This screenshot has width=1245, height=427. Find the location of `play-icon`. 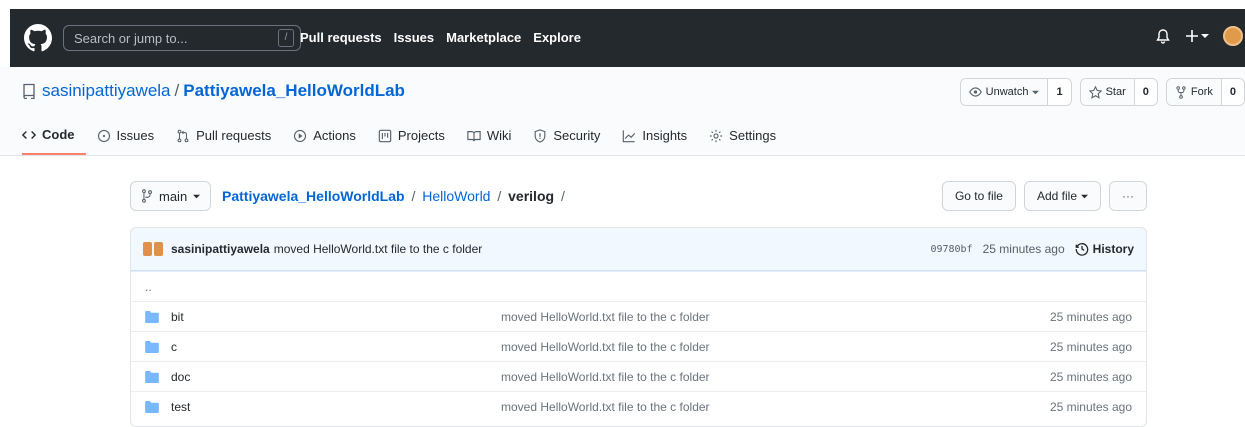

play-icon is located at coordinates (300, 135).